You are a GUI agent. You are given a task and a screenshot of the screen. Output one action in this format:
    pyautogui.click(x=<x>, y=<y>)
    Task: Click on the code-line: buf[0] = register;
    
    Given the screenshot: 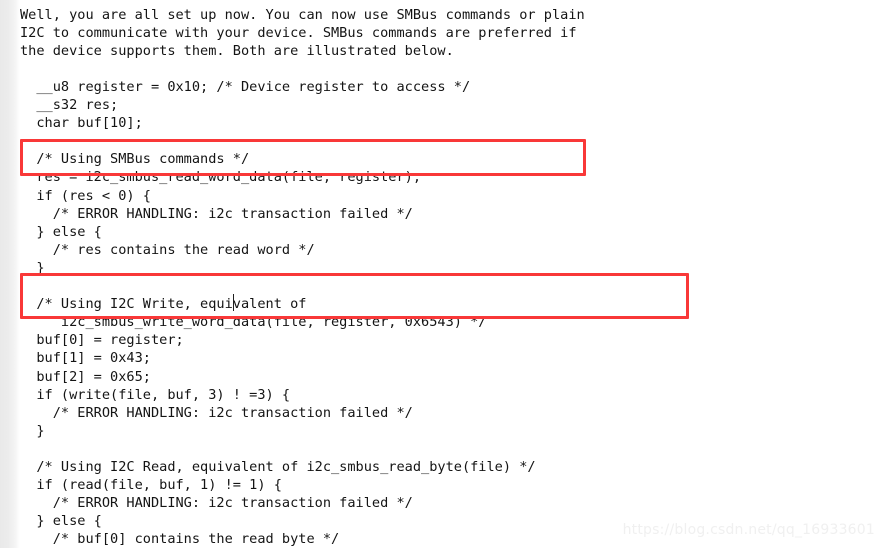 What is the action you would take?
    pyautogui.click(x=102, y=340)
    